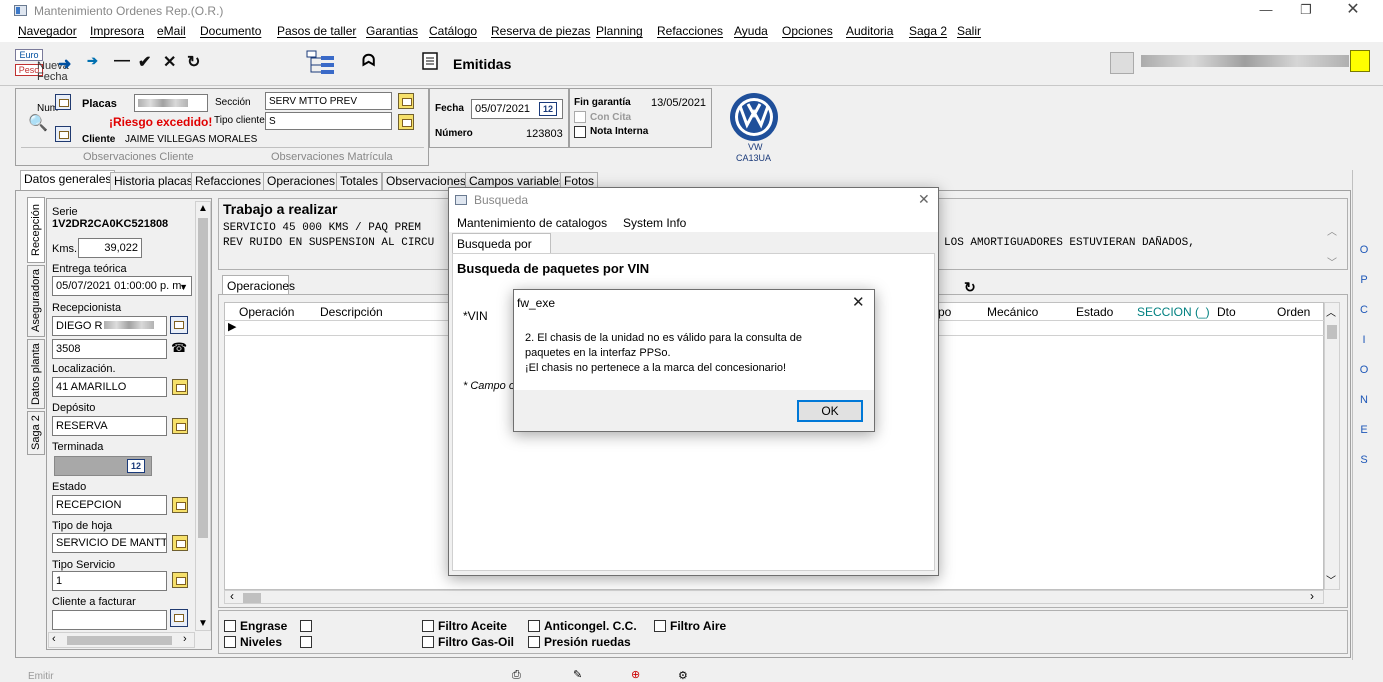  I want to click on obs-cliente-button: Observaciones Cliente, so click(138, 157).